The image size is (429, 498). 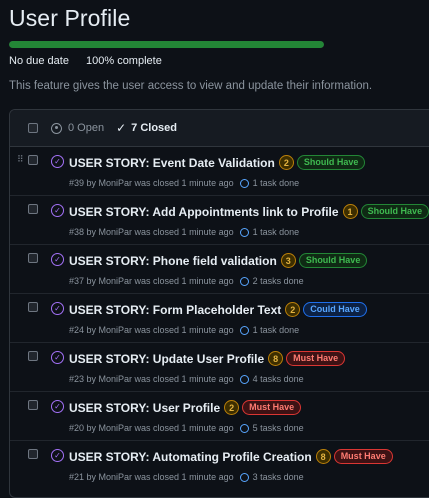 I want to click on priority-label: Could Have, so click(x=335, y=309).